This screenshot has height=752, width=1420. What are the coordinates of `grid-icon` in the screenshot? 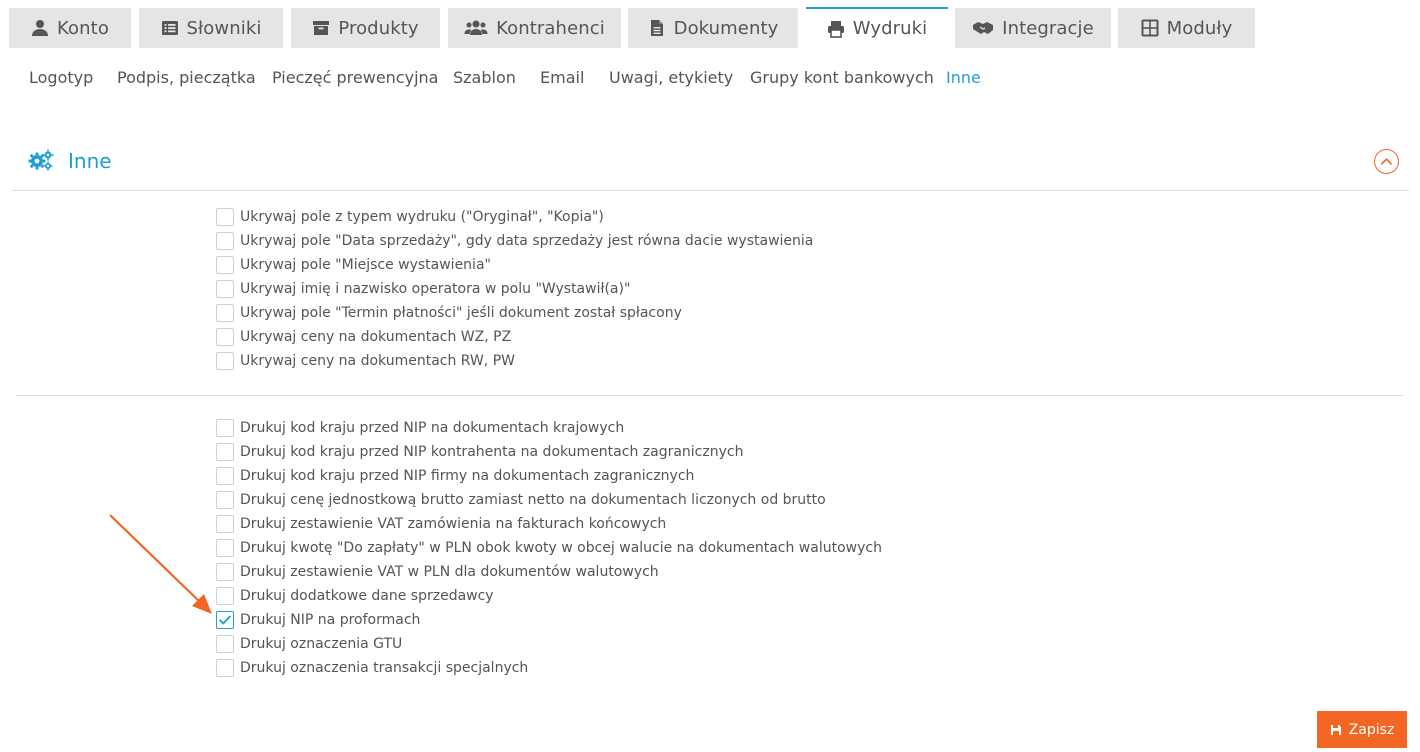 It's located at (1150, 28).